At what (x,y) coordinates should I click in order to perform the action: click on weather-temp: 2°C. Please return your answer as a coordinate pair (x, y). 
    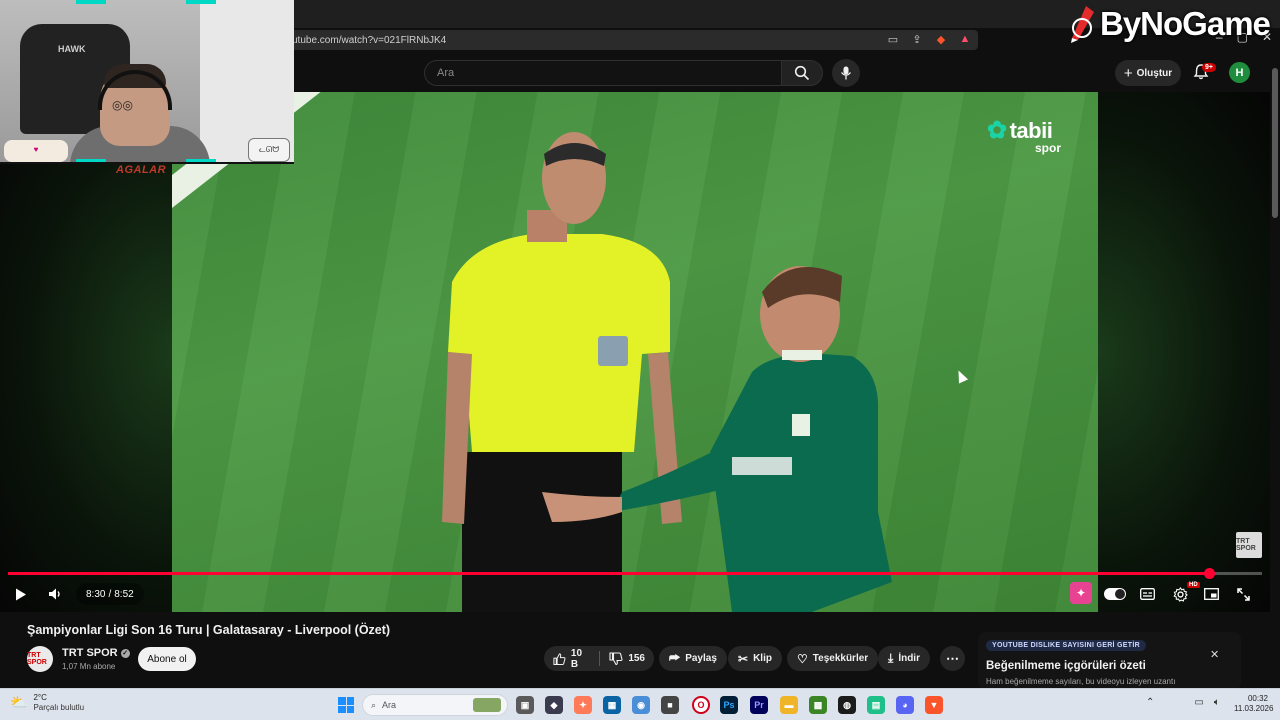
    Looking at the image, I should click on (40, 697).